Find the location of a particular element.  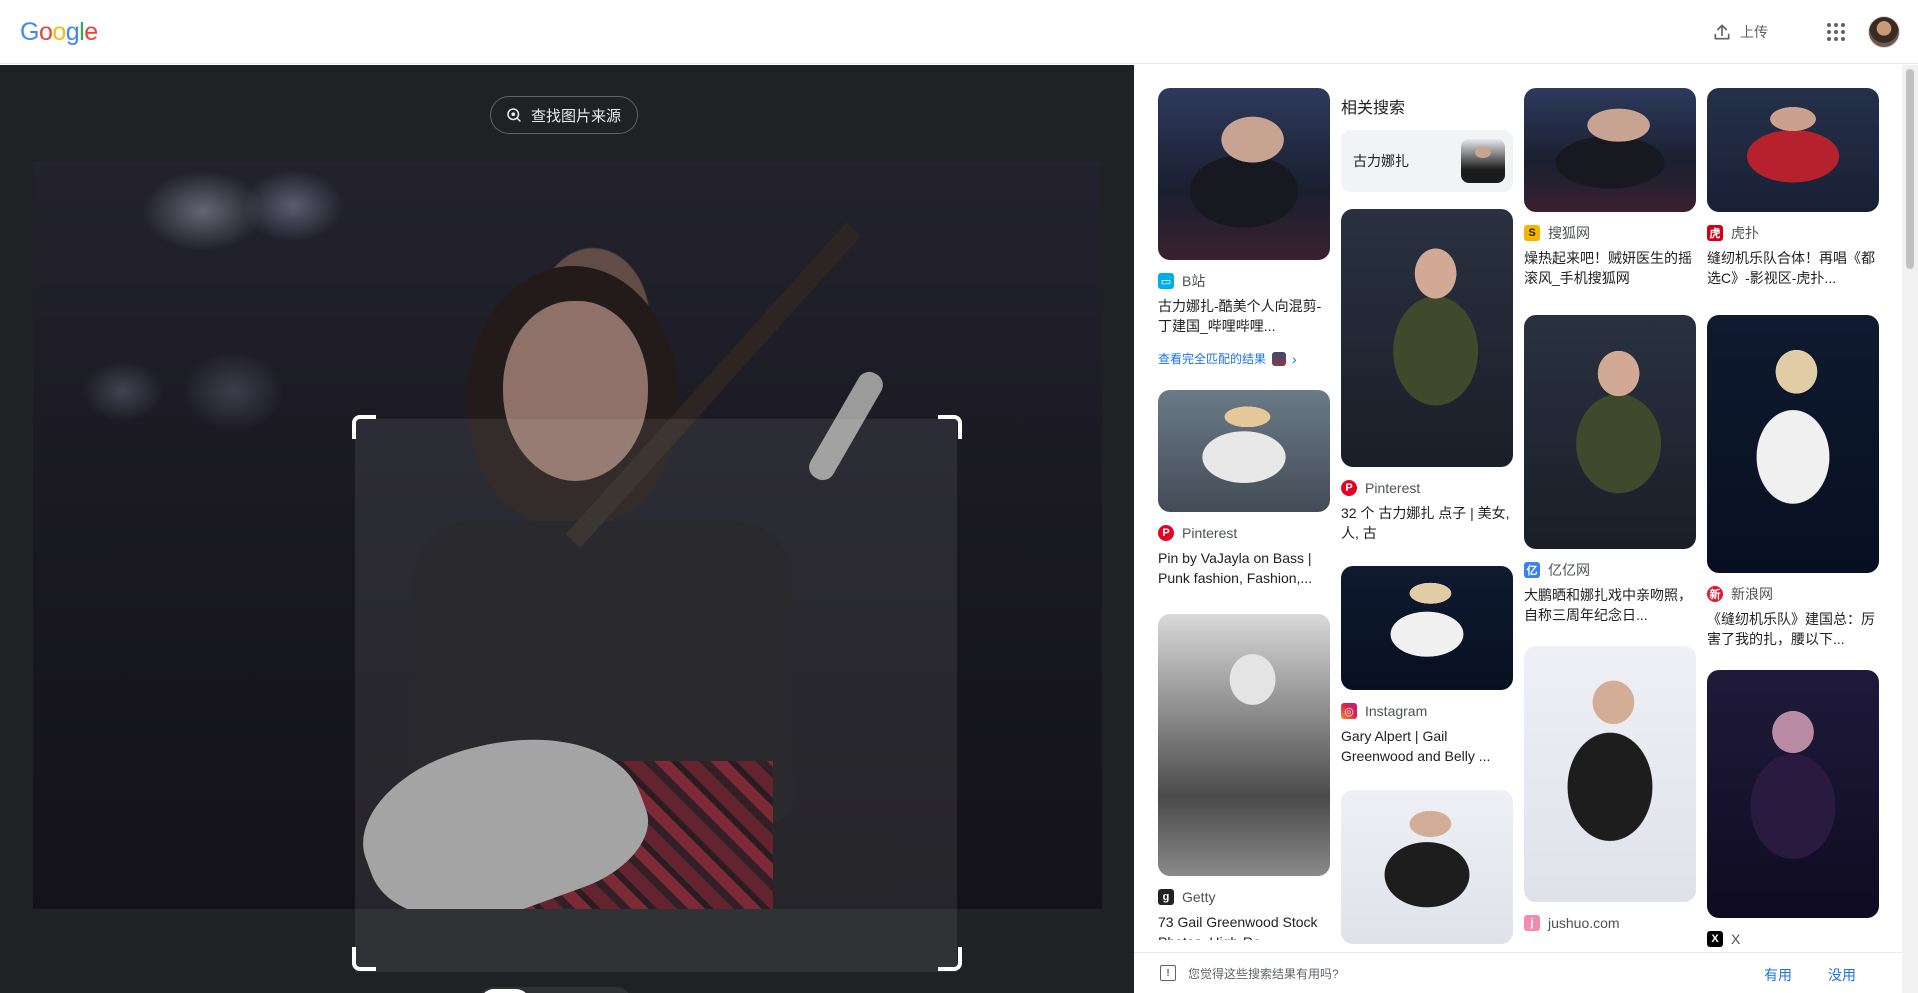

result-card: P Pinterest 32 个 古力娜扎 点子 | 美女, 人, 古 is located at coordinates (1427, 376).